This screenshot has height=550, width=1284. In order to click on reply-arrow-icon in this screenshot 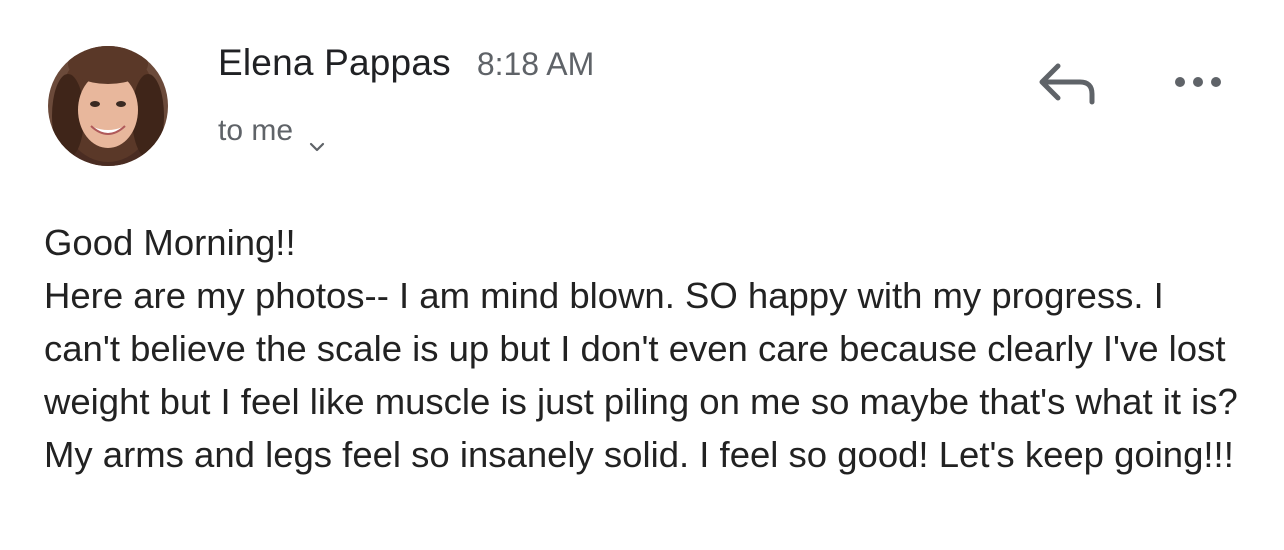, I will do `click(1067, 84)`.